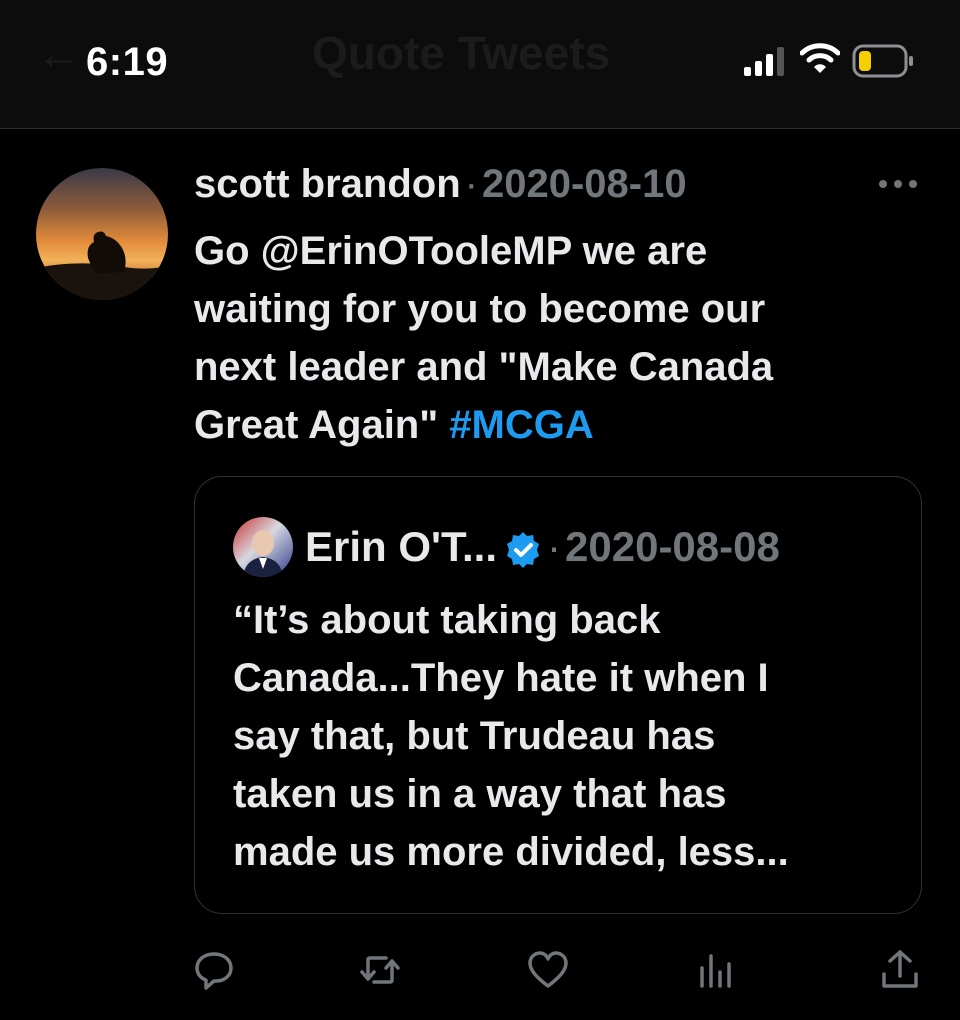 This screenshot has height=1020, width=960. What do you see at coordinates (263, 553) in the screenshot?
I see `portrait-image` at bounding box center [263, 553].